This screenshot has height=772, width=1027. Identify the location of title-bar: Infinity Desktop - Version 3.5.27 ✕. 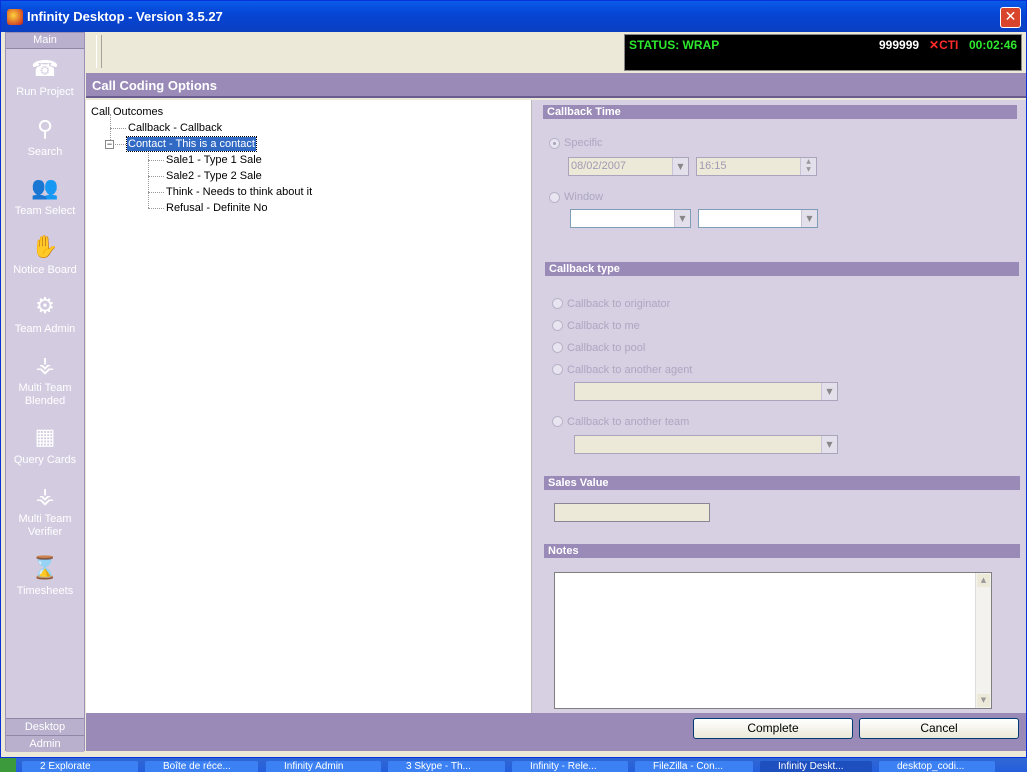
(513, 16).